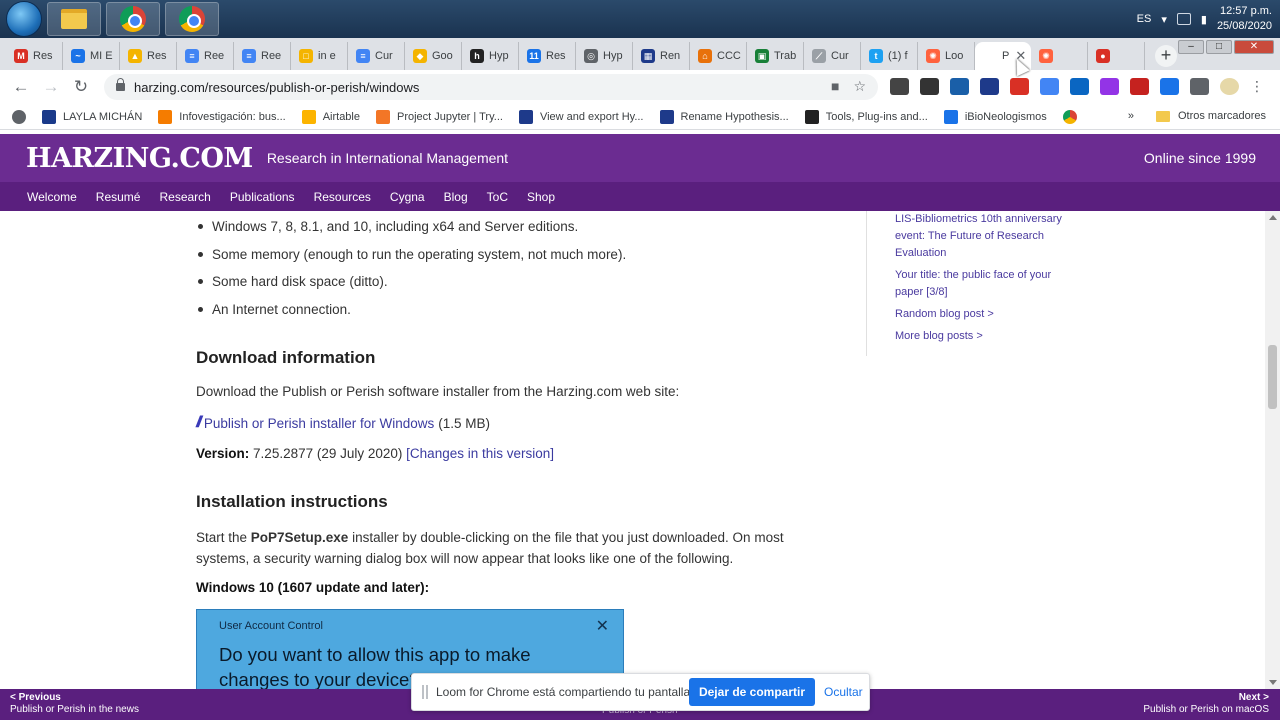  What do you see at coordinates (541, 197) in the screenshot?
I see `site-nav-item: Shop` at bounding box center [541, 197].